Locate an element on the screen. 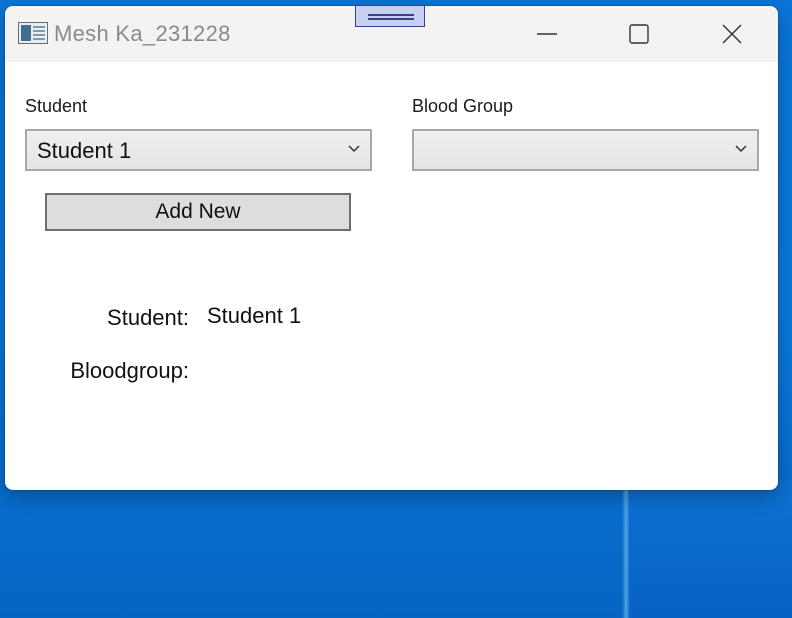  desktop-light-streak is located at coordinates (626, 549).